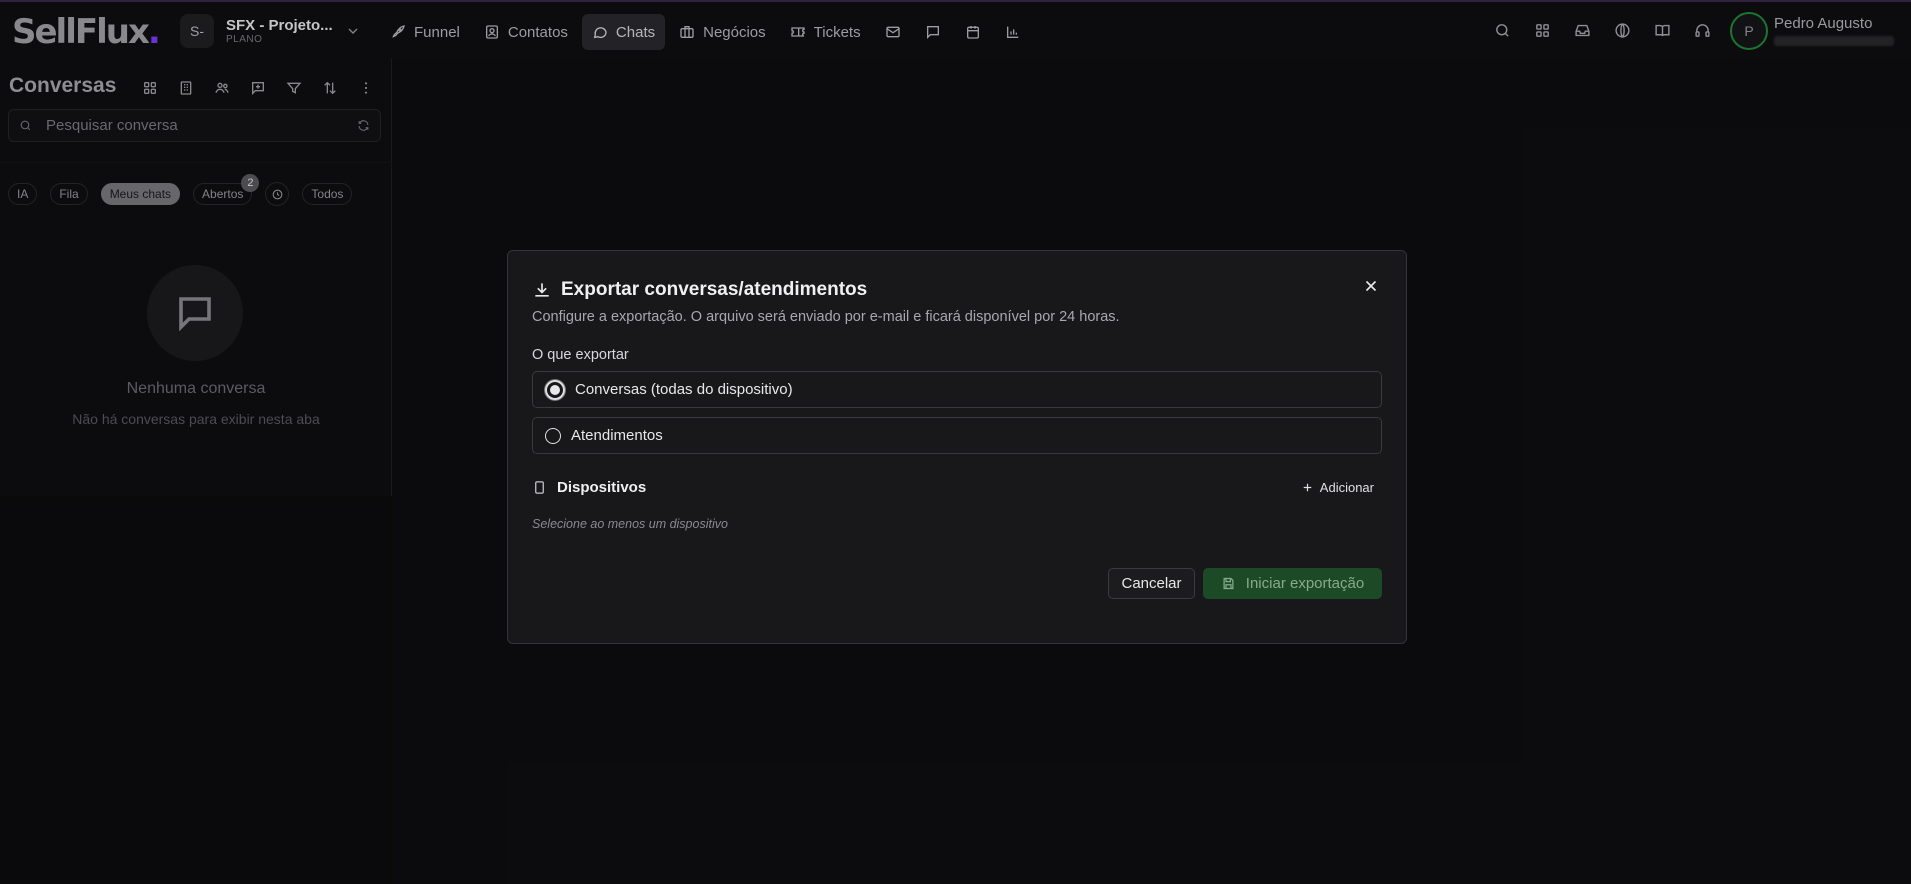  I want to click on plus-icon, so click(1307, 487).